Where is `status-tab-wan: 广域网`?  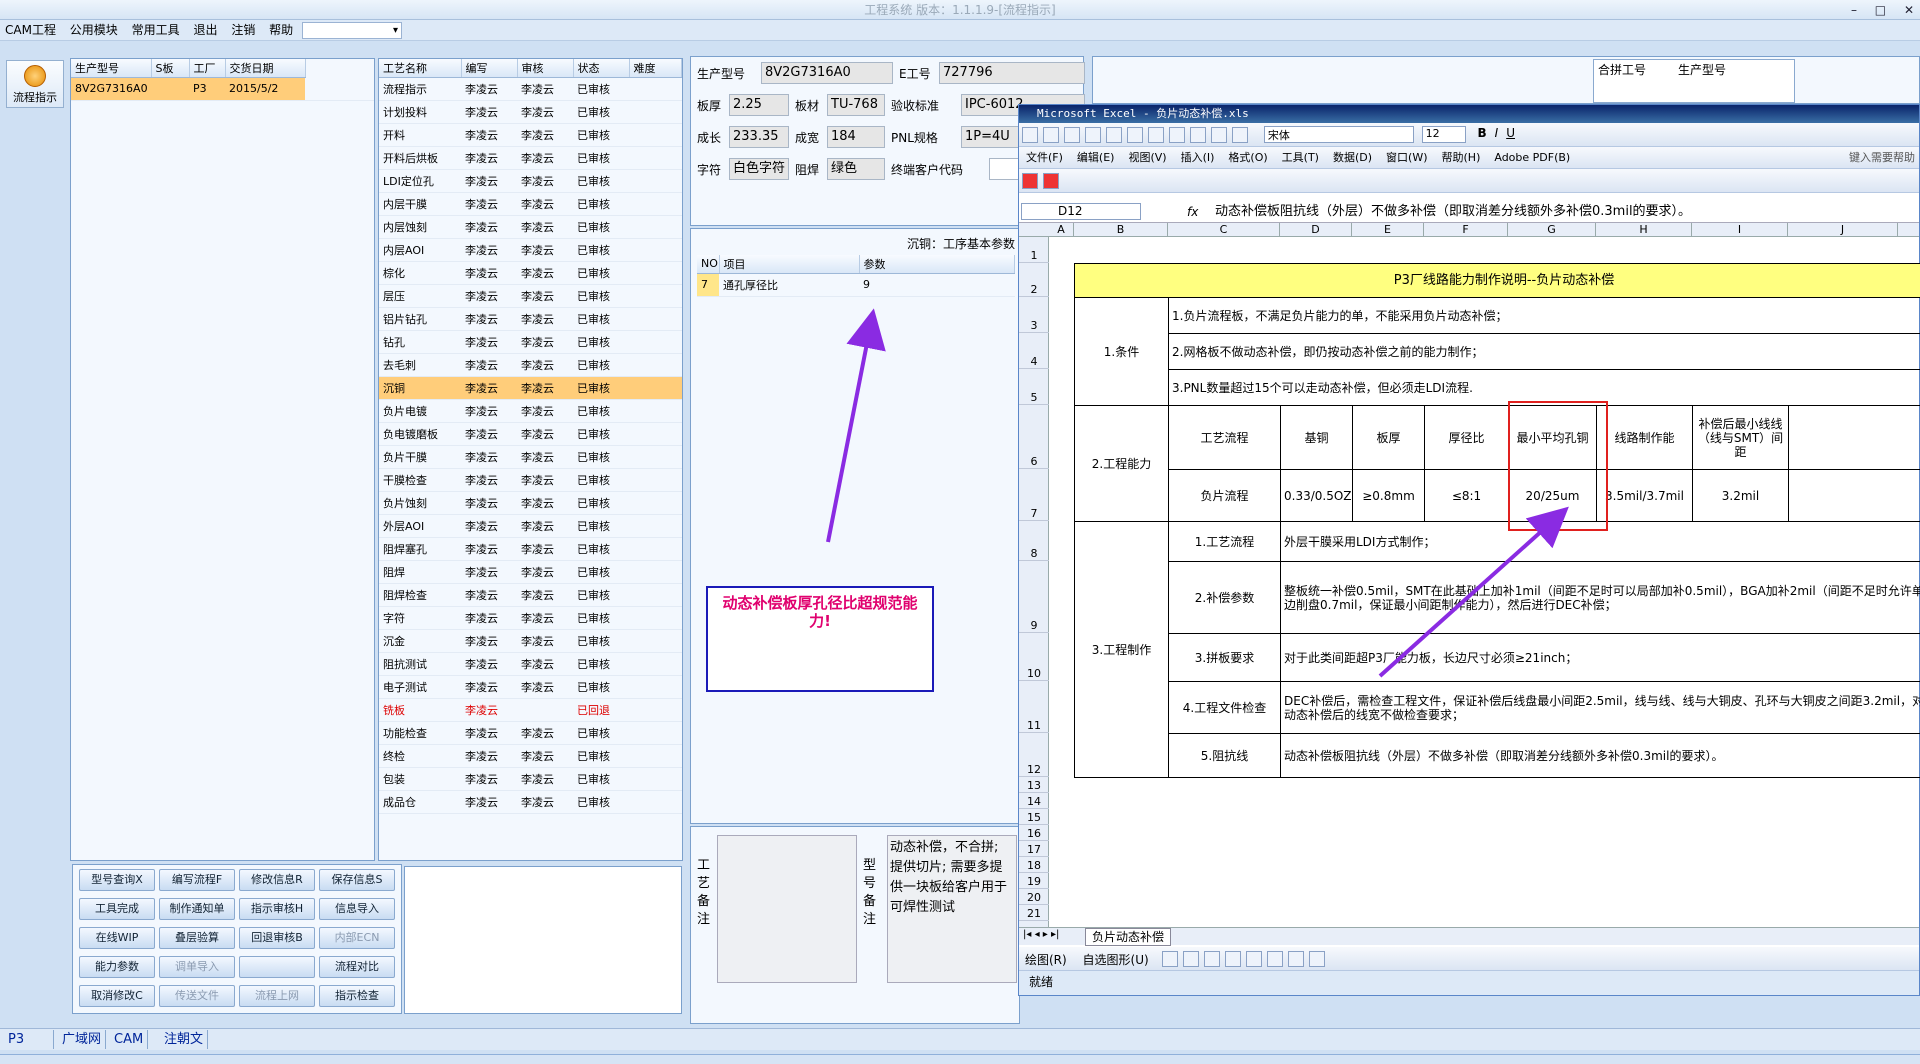
status-tab-wan: 广域网 is located at coordinates (82, 1039).